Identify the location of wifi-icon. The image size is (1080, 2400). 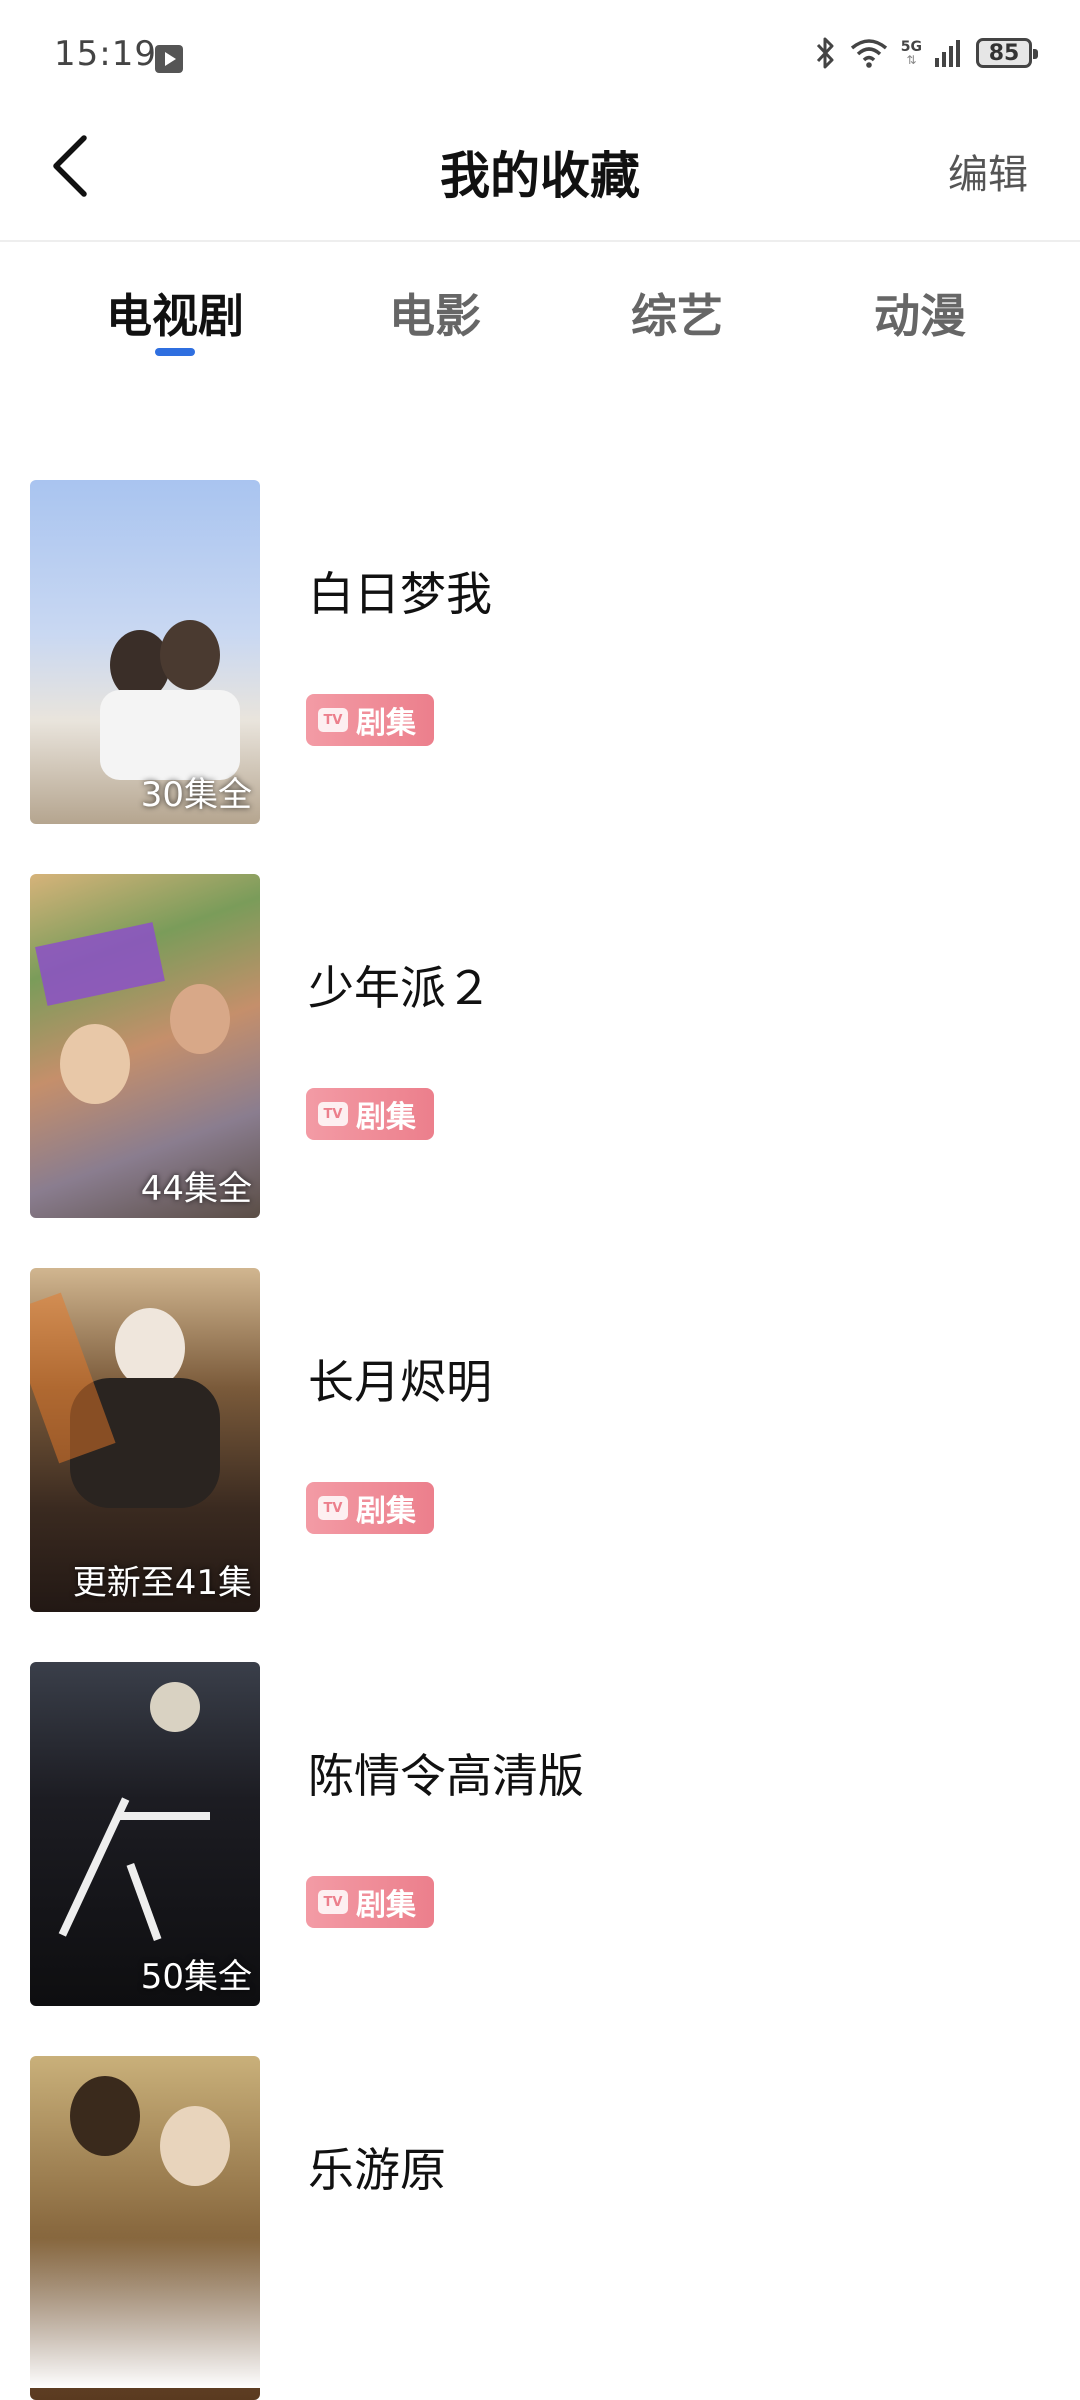
(868, 53).